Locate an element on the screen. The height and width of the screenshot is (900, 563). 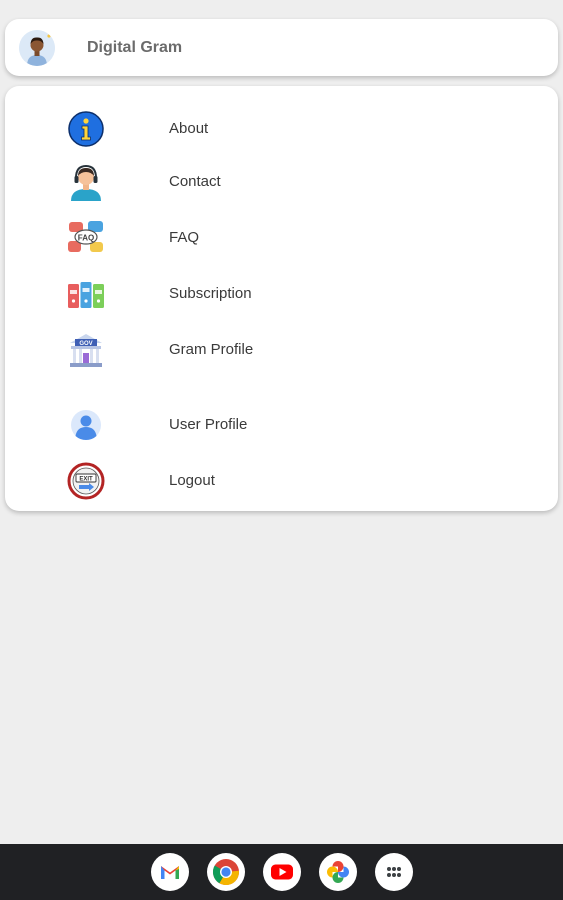
menu-item-about: About is located at coordinates (281, 129).